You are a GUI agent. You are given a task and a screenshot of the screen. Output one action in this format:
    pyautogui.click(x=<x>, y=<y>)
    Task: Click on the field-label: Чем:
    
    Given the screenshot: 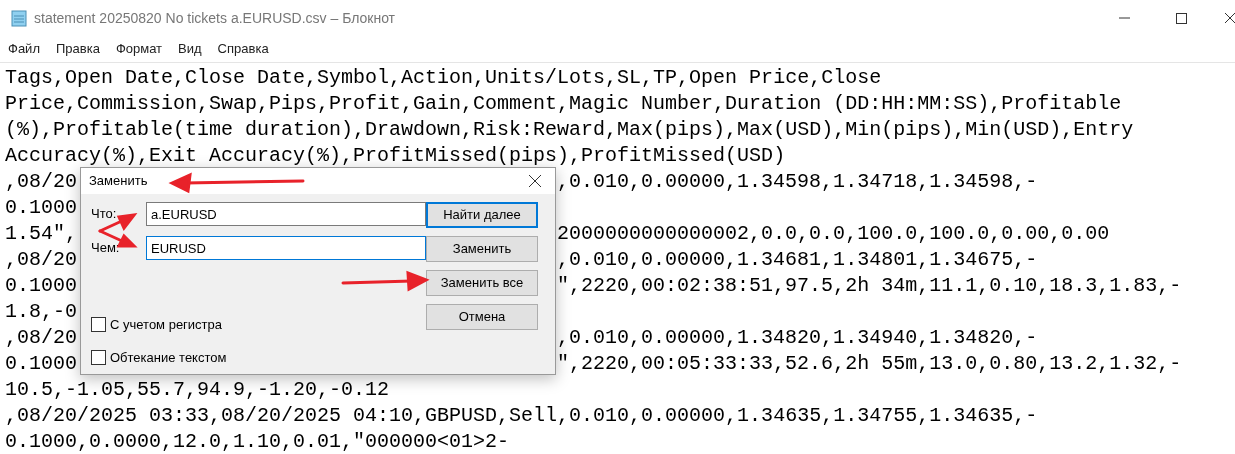 What is the action you would take?
    pyautogui.click(x=105, y=248)
    